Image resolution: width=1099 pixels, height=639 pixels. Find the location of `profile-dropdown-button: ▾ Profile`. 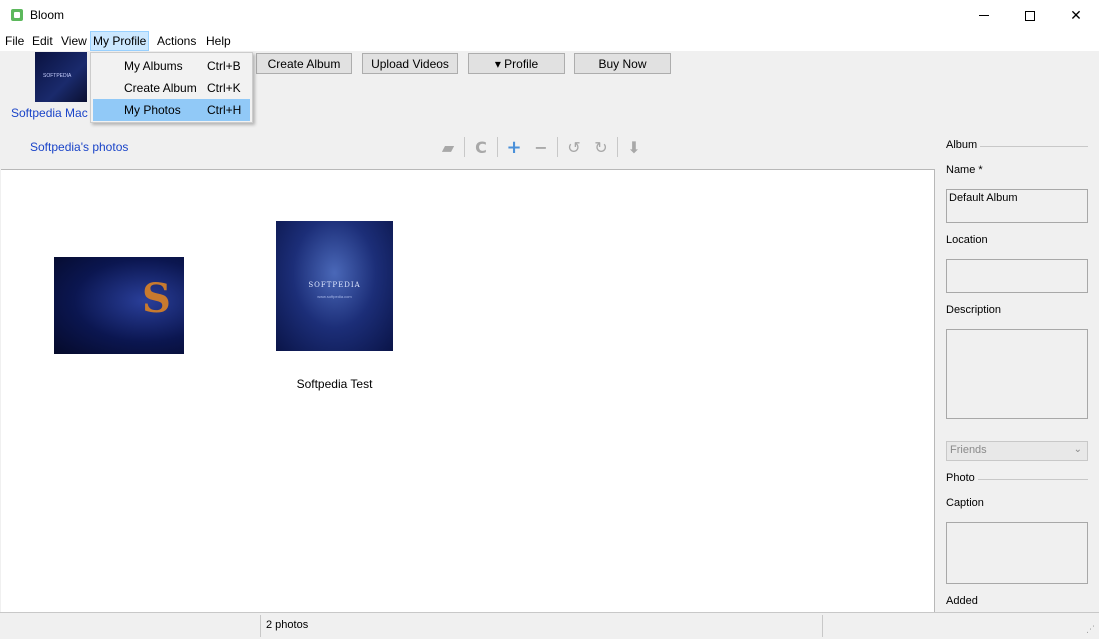

profile-dropdown-button: ▾ Profile is located at coordinates (516, 63).